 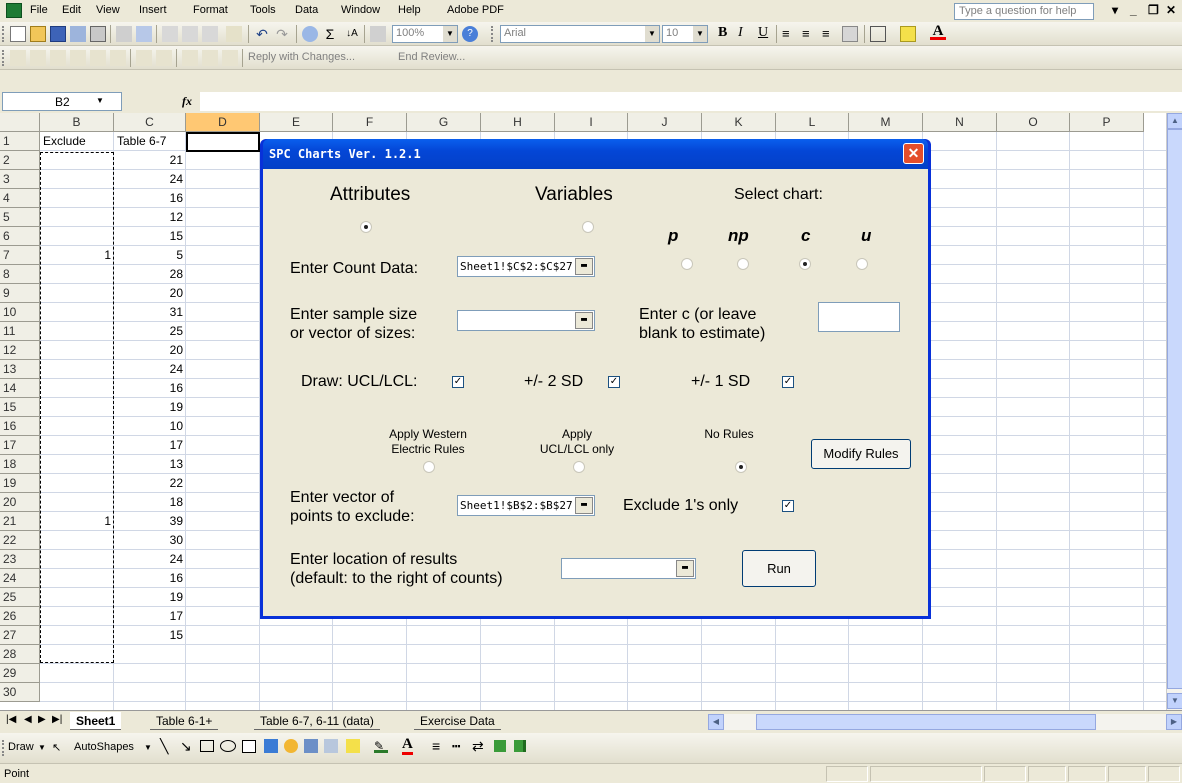 I want to click on workbook-review-icon, so click(x=210, y=58).